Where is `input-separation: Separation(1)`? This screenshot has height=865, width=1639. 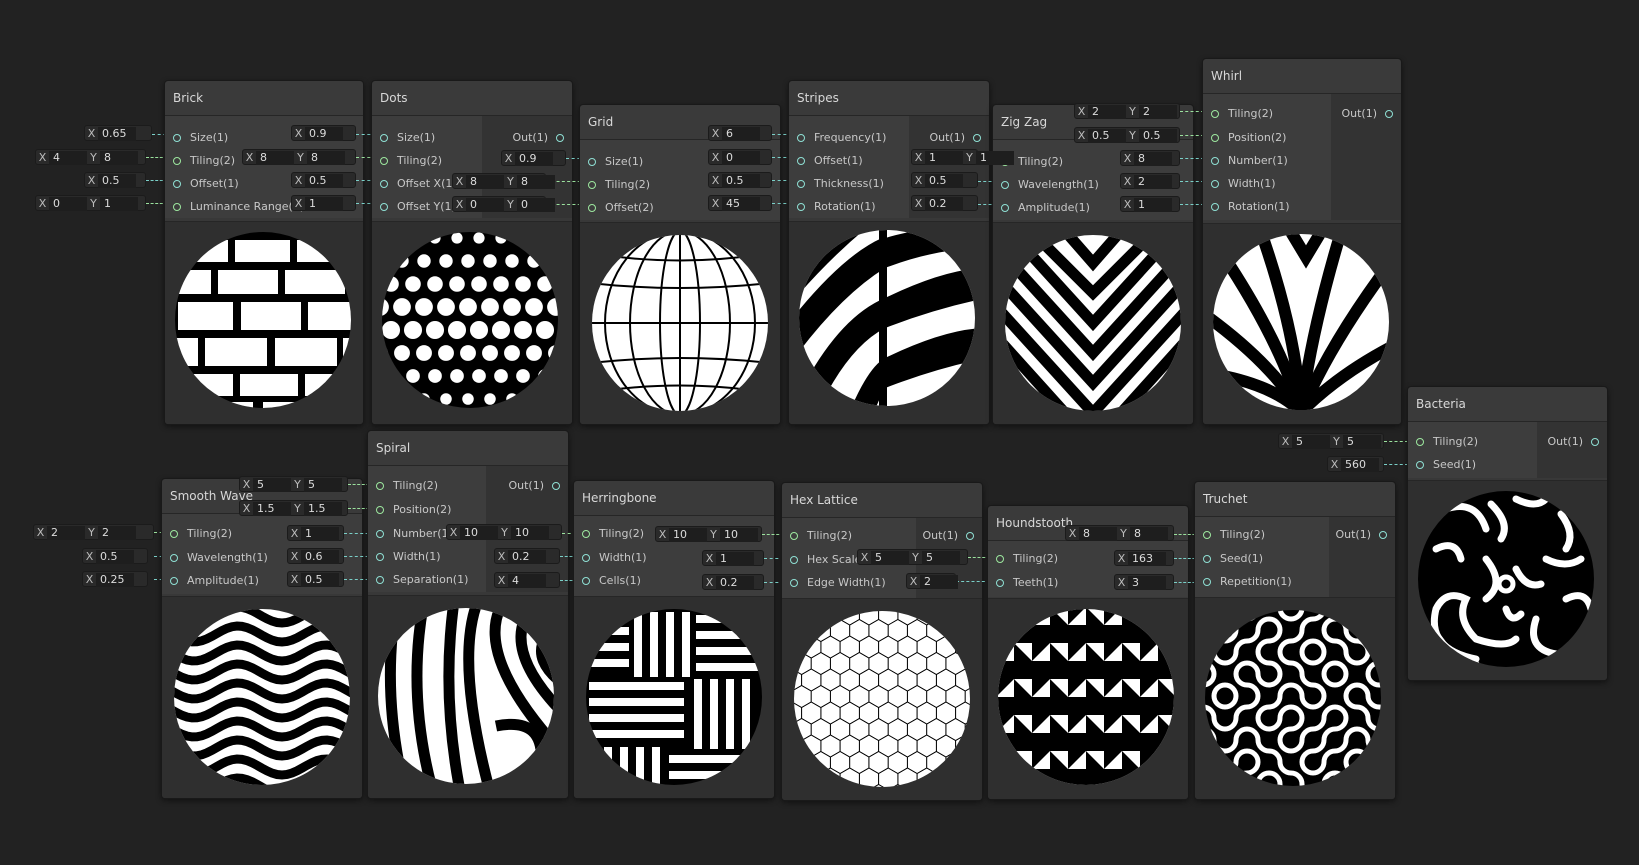 input-separation: Separation(1) is located at coordinates (422, 580).